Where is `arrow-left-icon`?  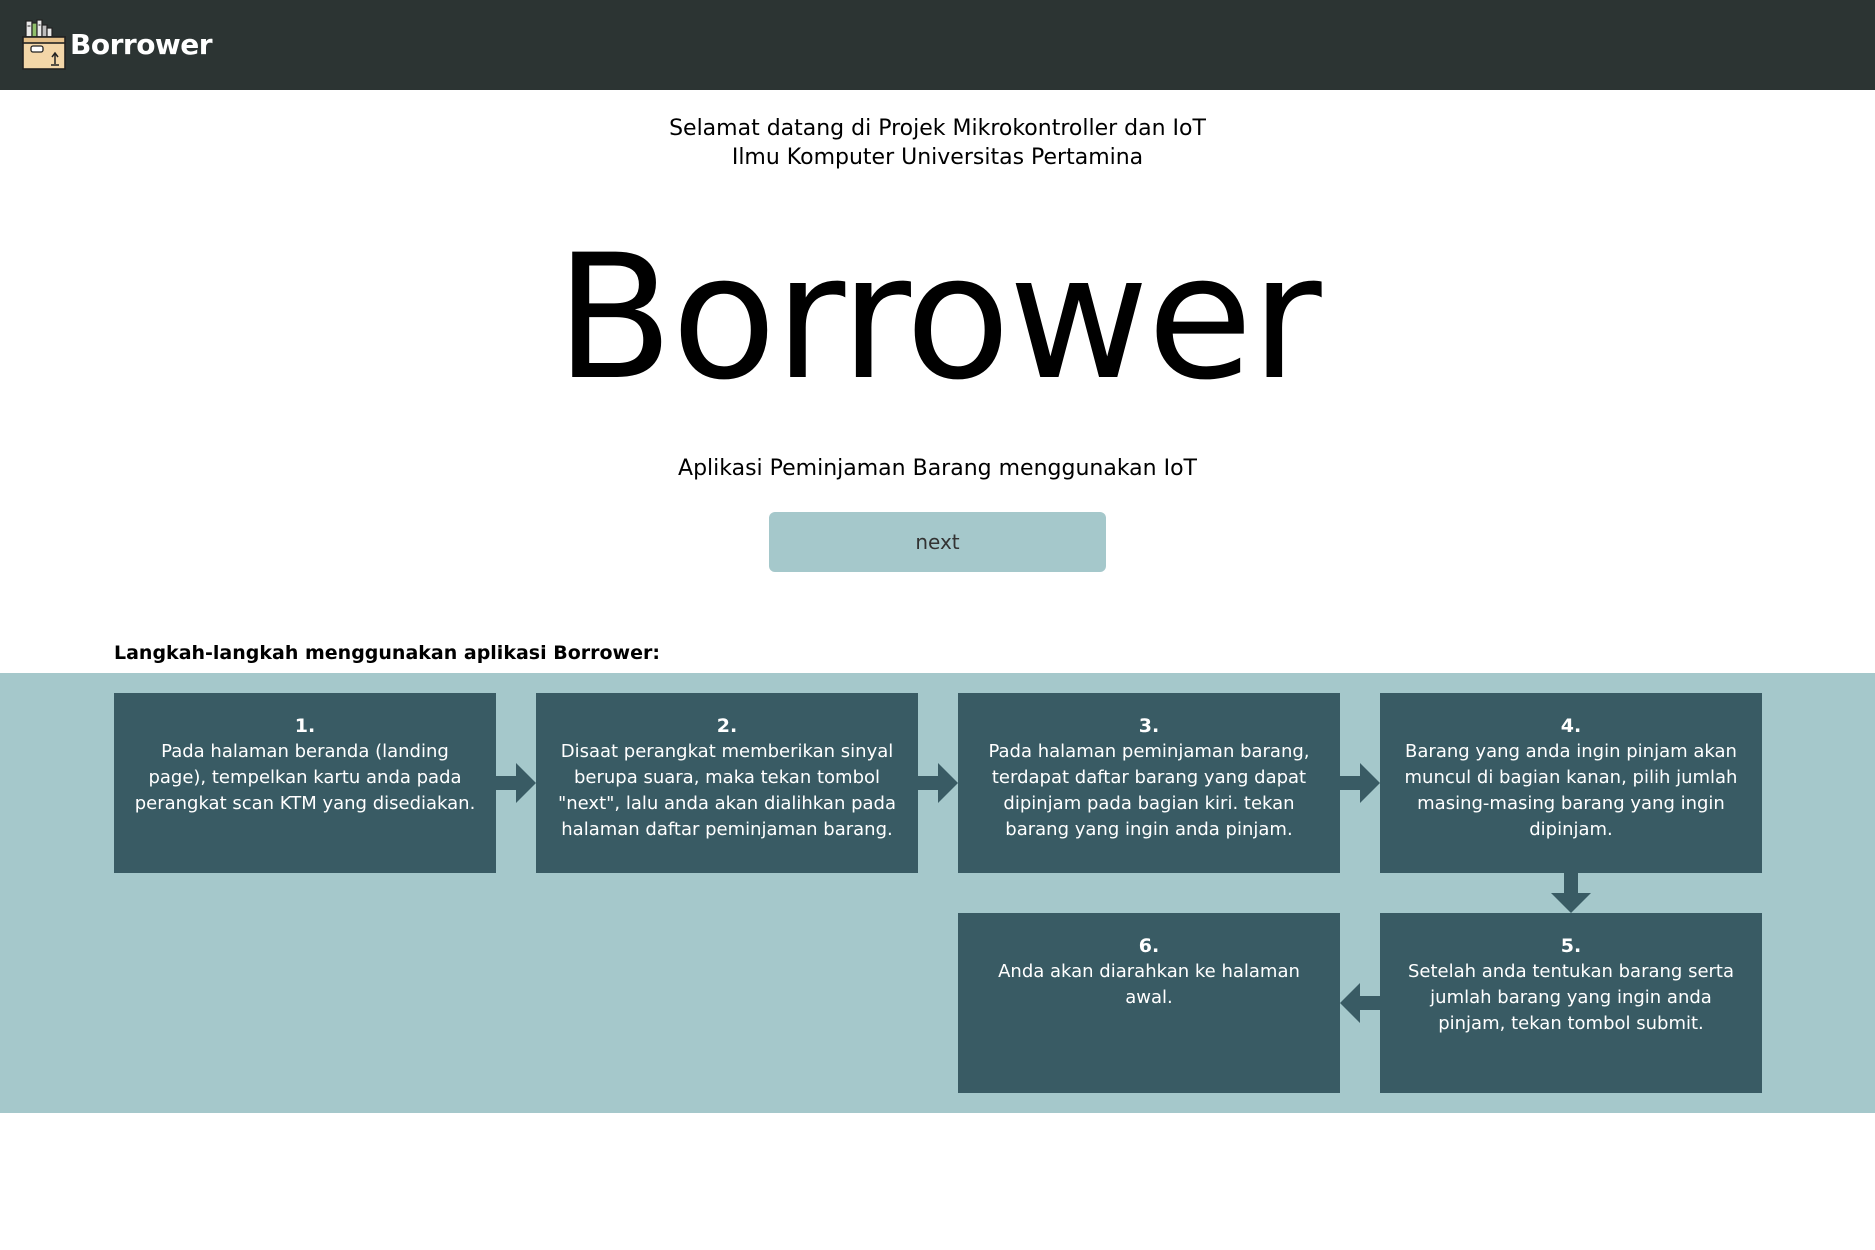
arrow-left-icon is located at coordinates (1360, 1003).